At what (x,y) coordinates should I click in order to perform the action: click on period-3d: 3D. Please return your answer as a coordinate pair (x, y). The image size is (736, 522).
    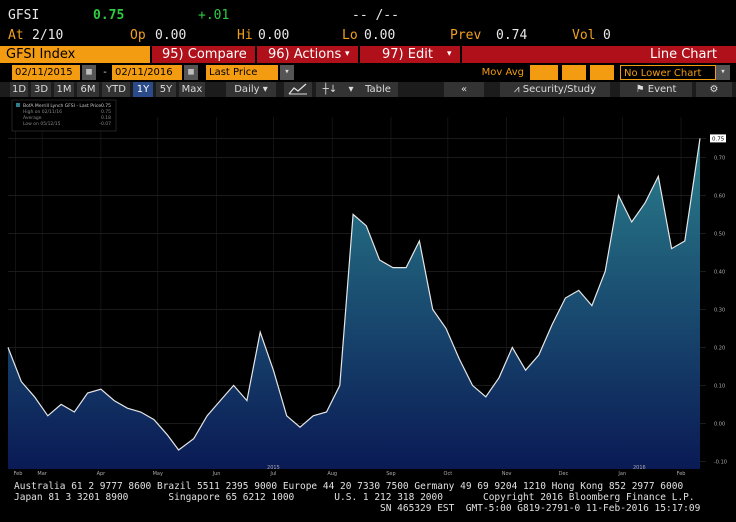
    Looking at the image, I should click on (41, 89).